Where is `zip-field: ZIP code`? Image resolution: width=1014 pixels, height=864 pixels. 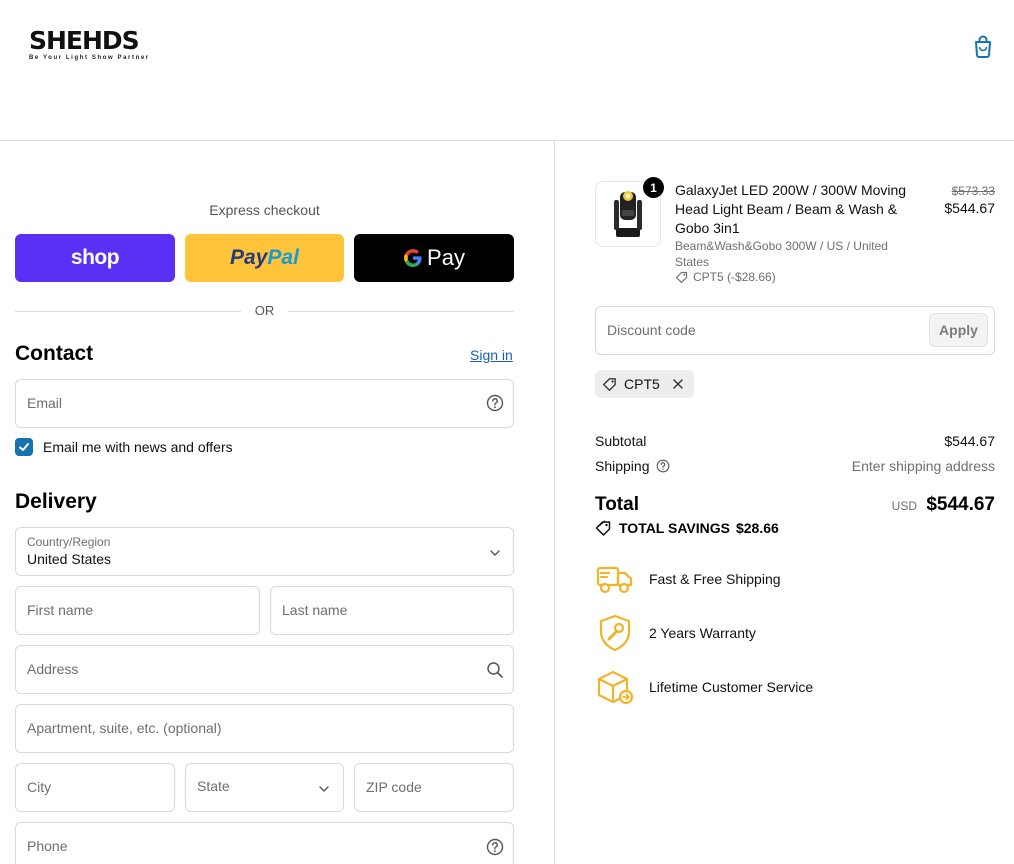 zip-field: ZIP code is located at coordinates (434, 787).